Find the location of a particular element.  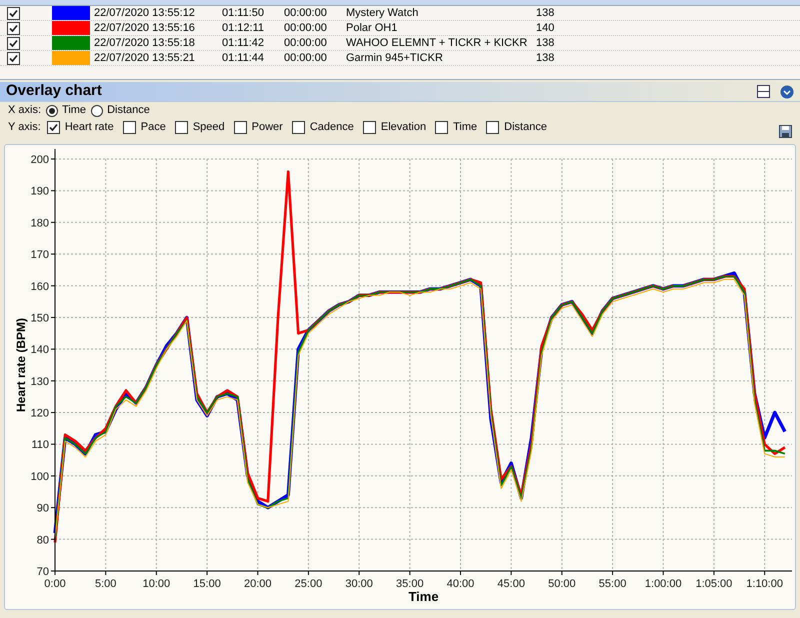

y-tick-label: 80 is located at coordinates (42, 540).